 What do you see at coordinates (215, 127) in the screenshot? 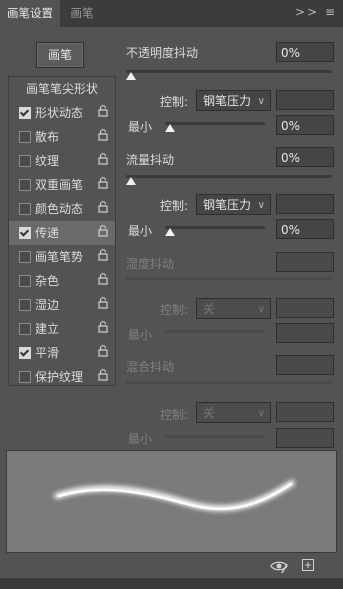
I see `min1-slider` at bounding box center [215, 127].